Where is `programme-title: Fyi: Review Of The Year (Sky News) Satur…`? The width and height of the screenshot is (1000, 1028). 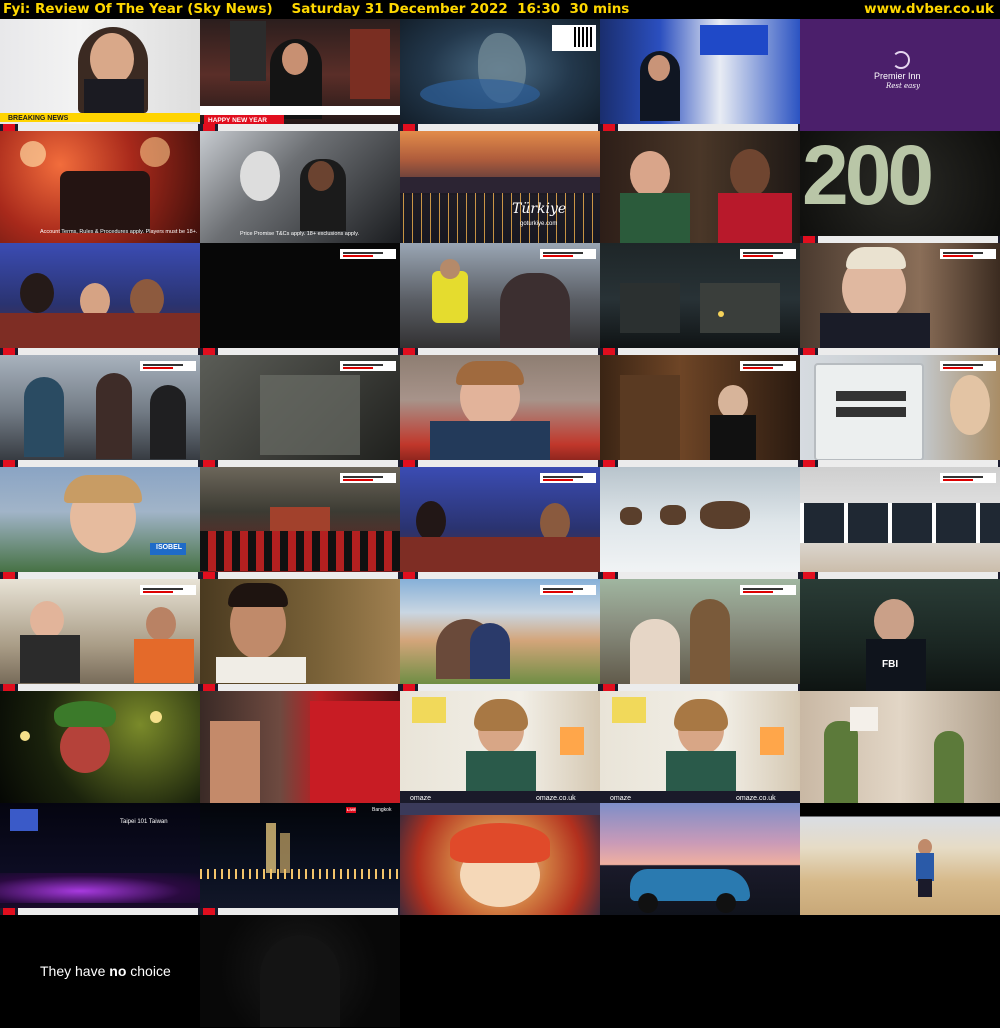 programme-title: Fyi: Review Of The Year (Sky News) Satur… is located at coordinates (316, 9).